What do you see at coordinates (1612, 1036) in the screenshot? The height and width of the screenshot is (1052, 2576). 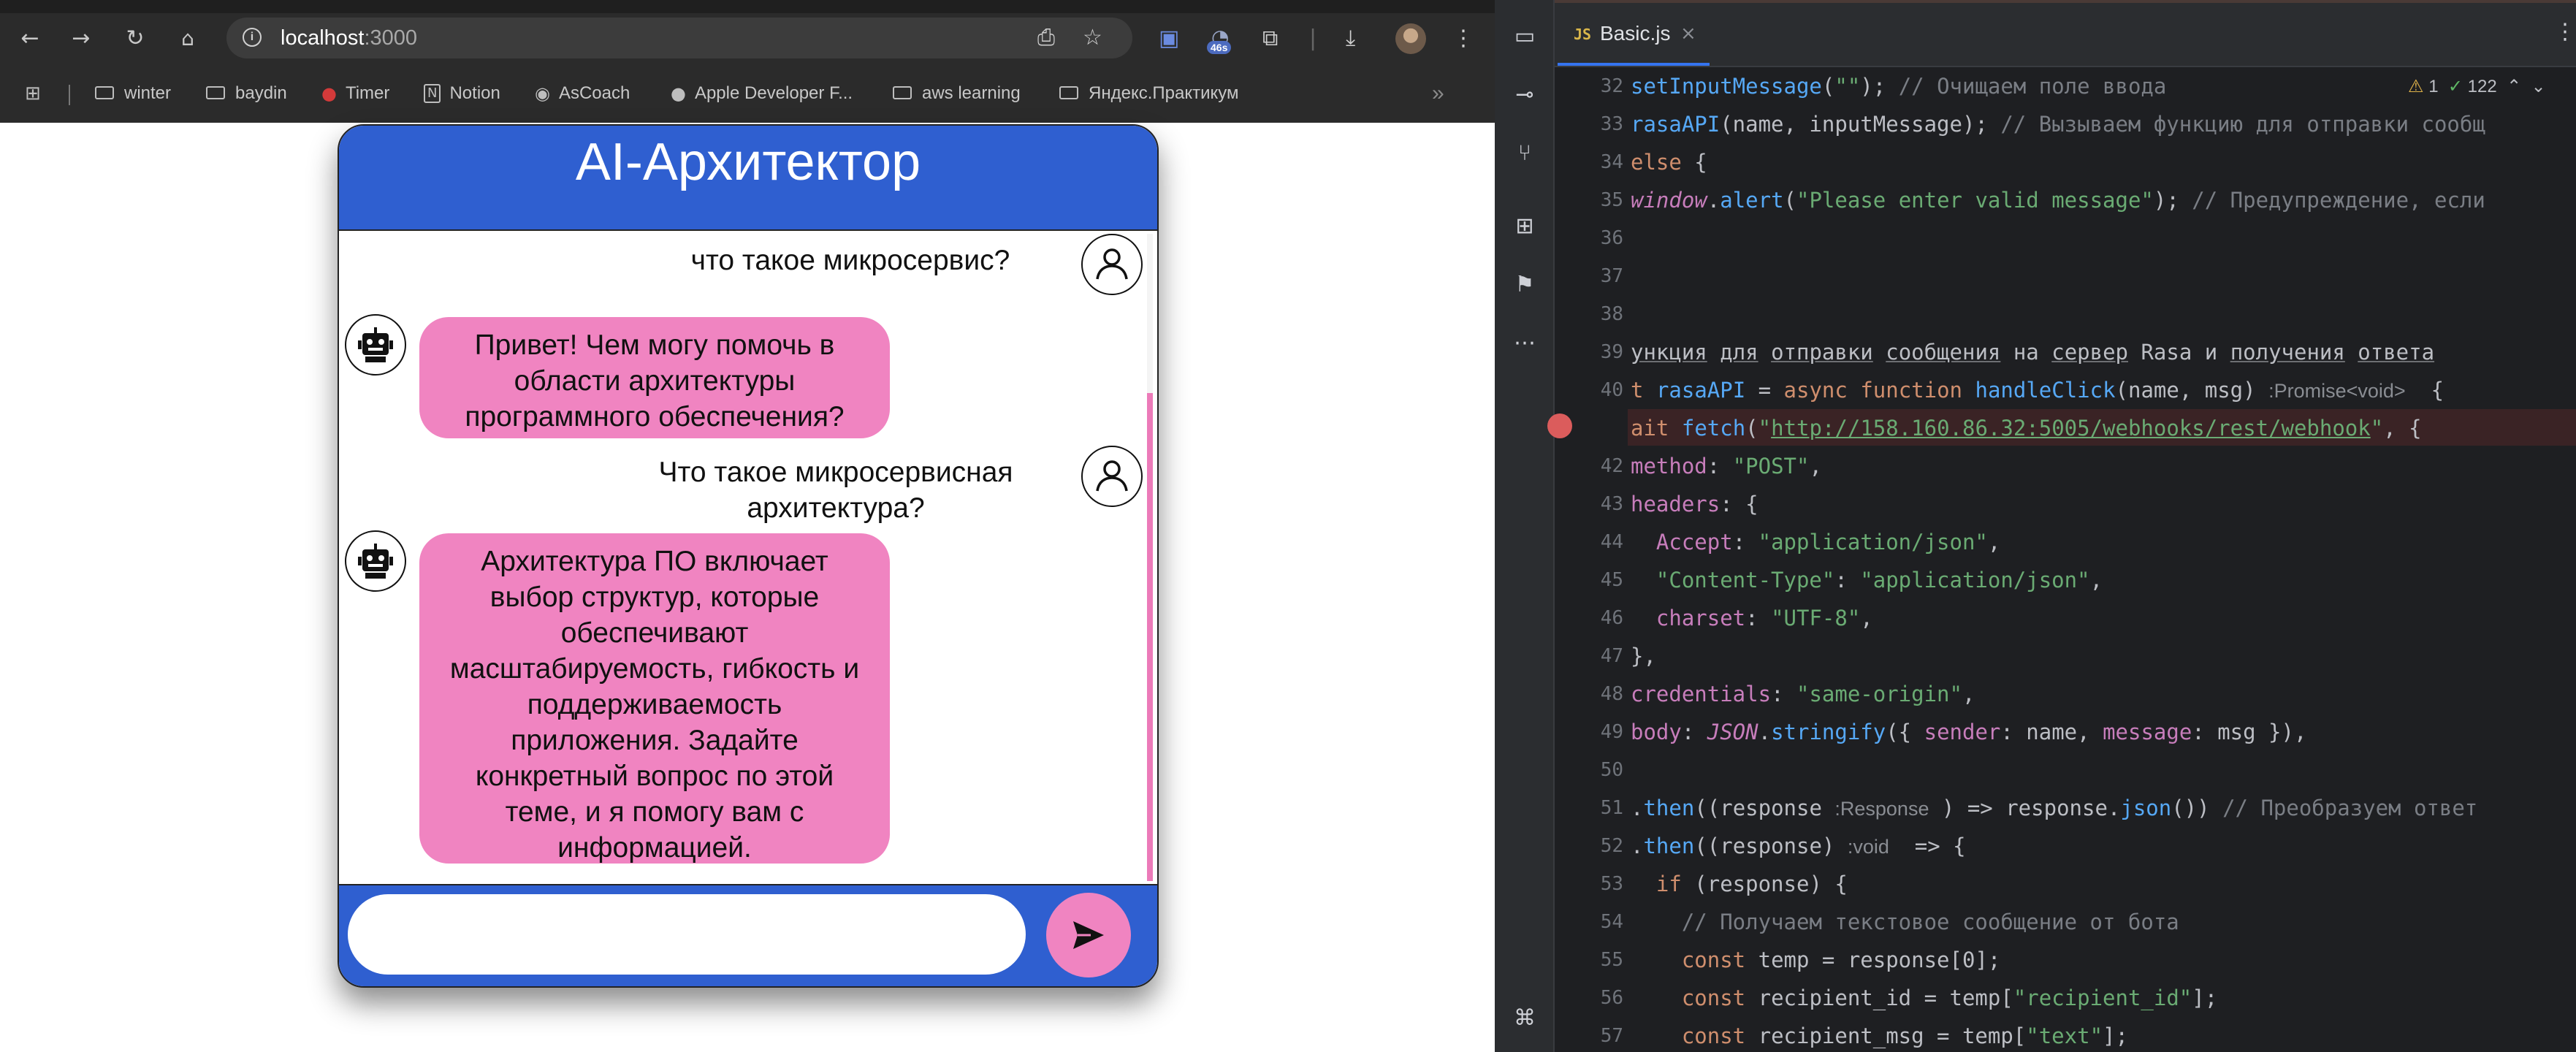 I see `line-number: 57` at bounding box center [1612, 1036].